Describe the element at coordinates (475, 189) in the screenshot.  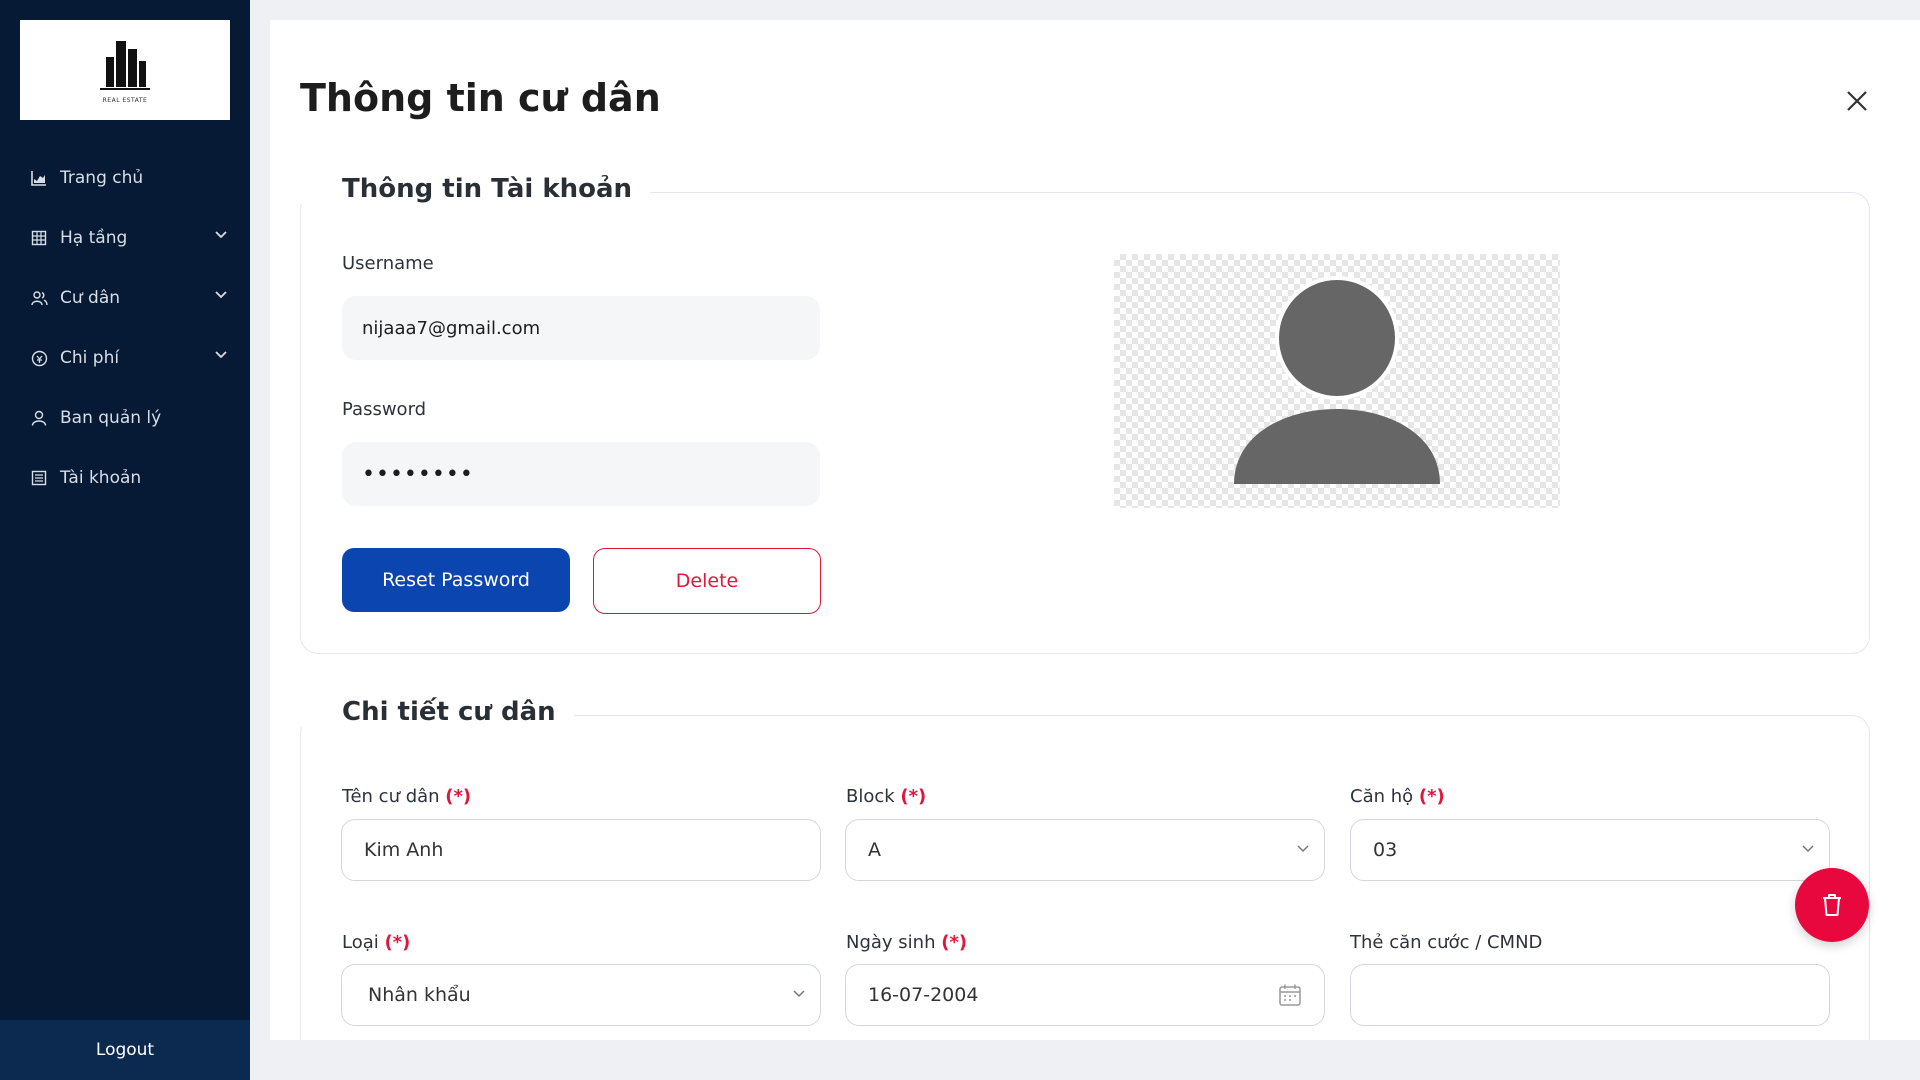
I see `account-section-legend: Thông tin Tài khoản` at that location.